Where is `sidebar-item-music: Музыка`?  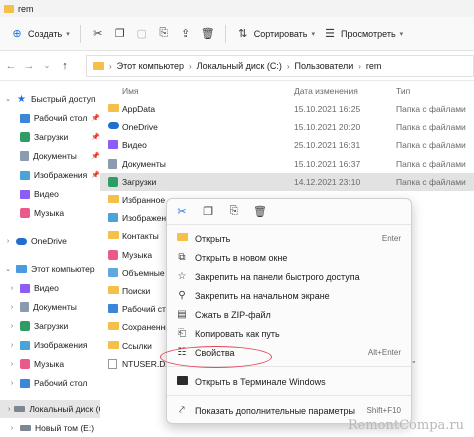 sidebar-item-music: Музыка is located at coordinates (54, 213).